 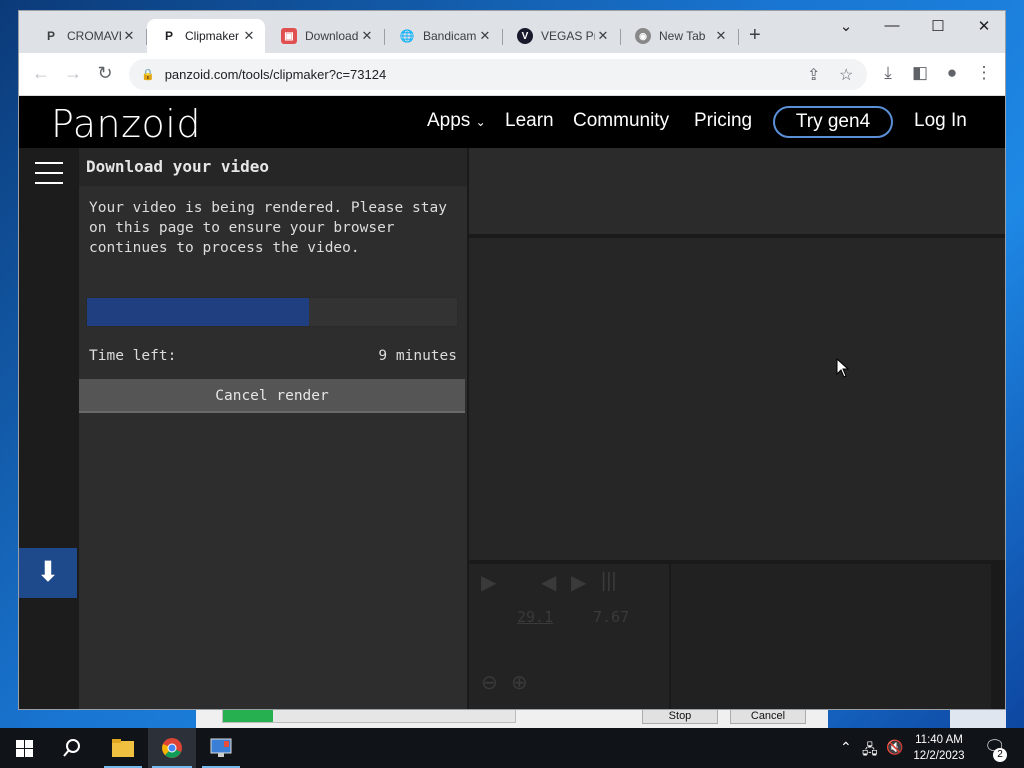 I want to click on zoom-out-icon: ⊖, so click(x=489, y=682).